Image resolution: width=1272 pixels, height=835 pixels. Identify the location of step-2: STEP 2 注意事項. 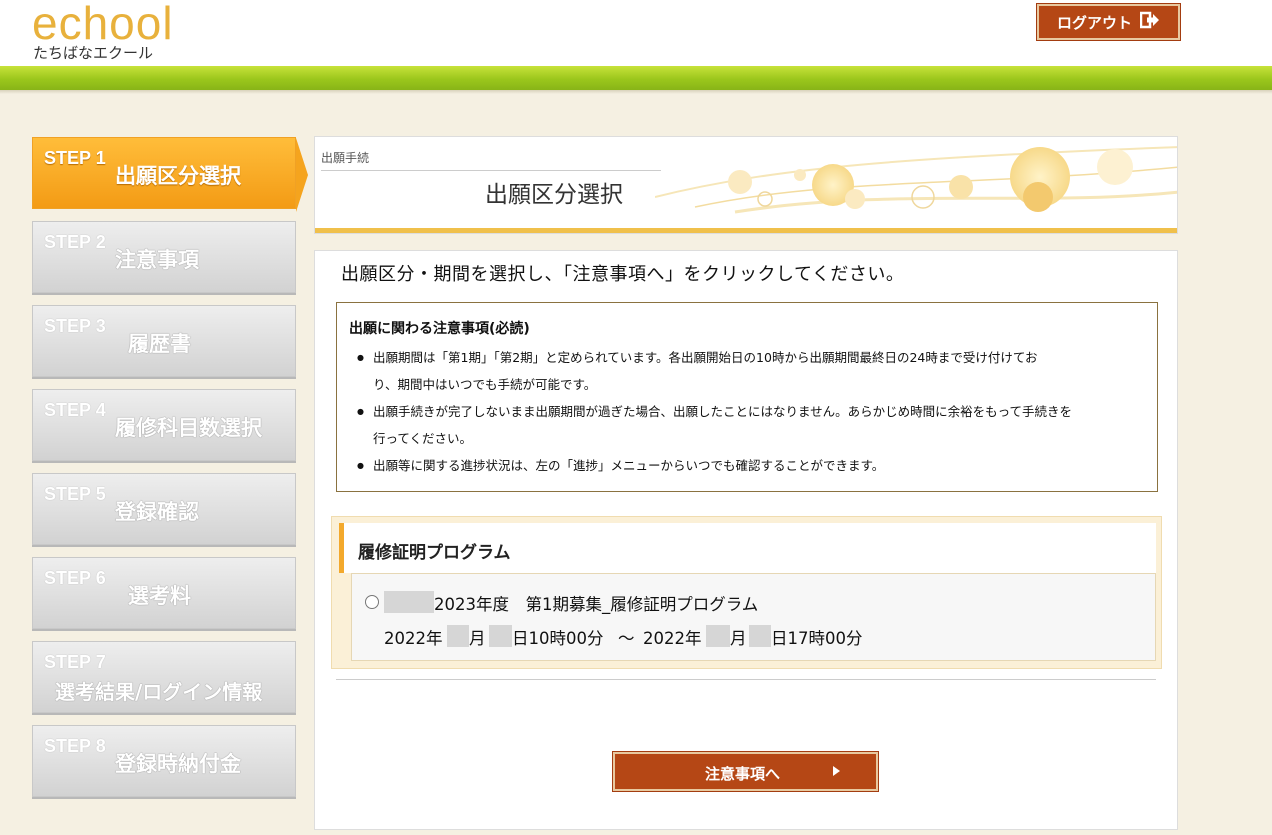
(164, 257).